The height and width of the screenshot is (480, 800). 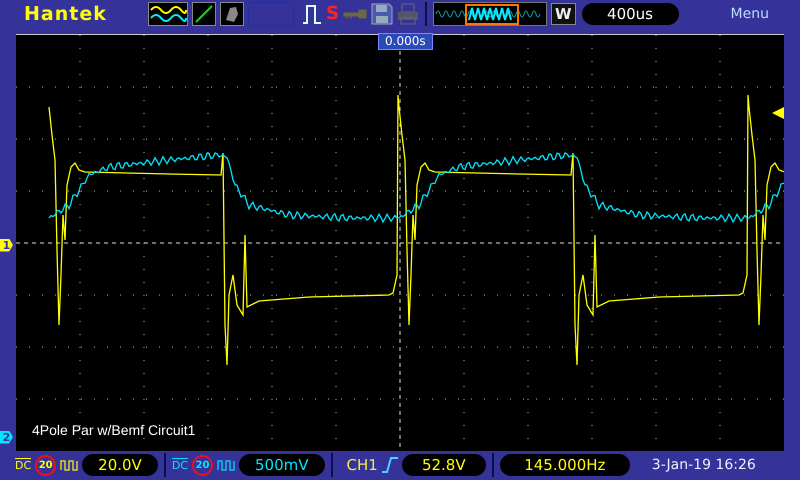 I want to click on save-icon, so click(x=381, y=13).